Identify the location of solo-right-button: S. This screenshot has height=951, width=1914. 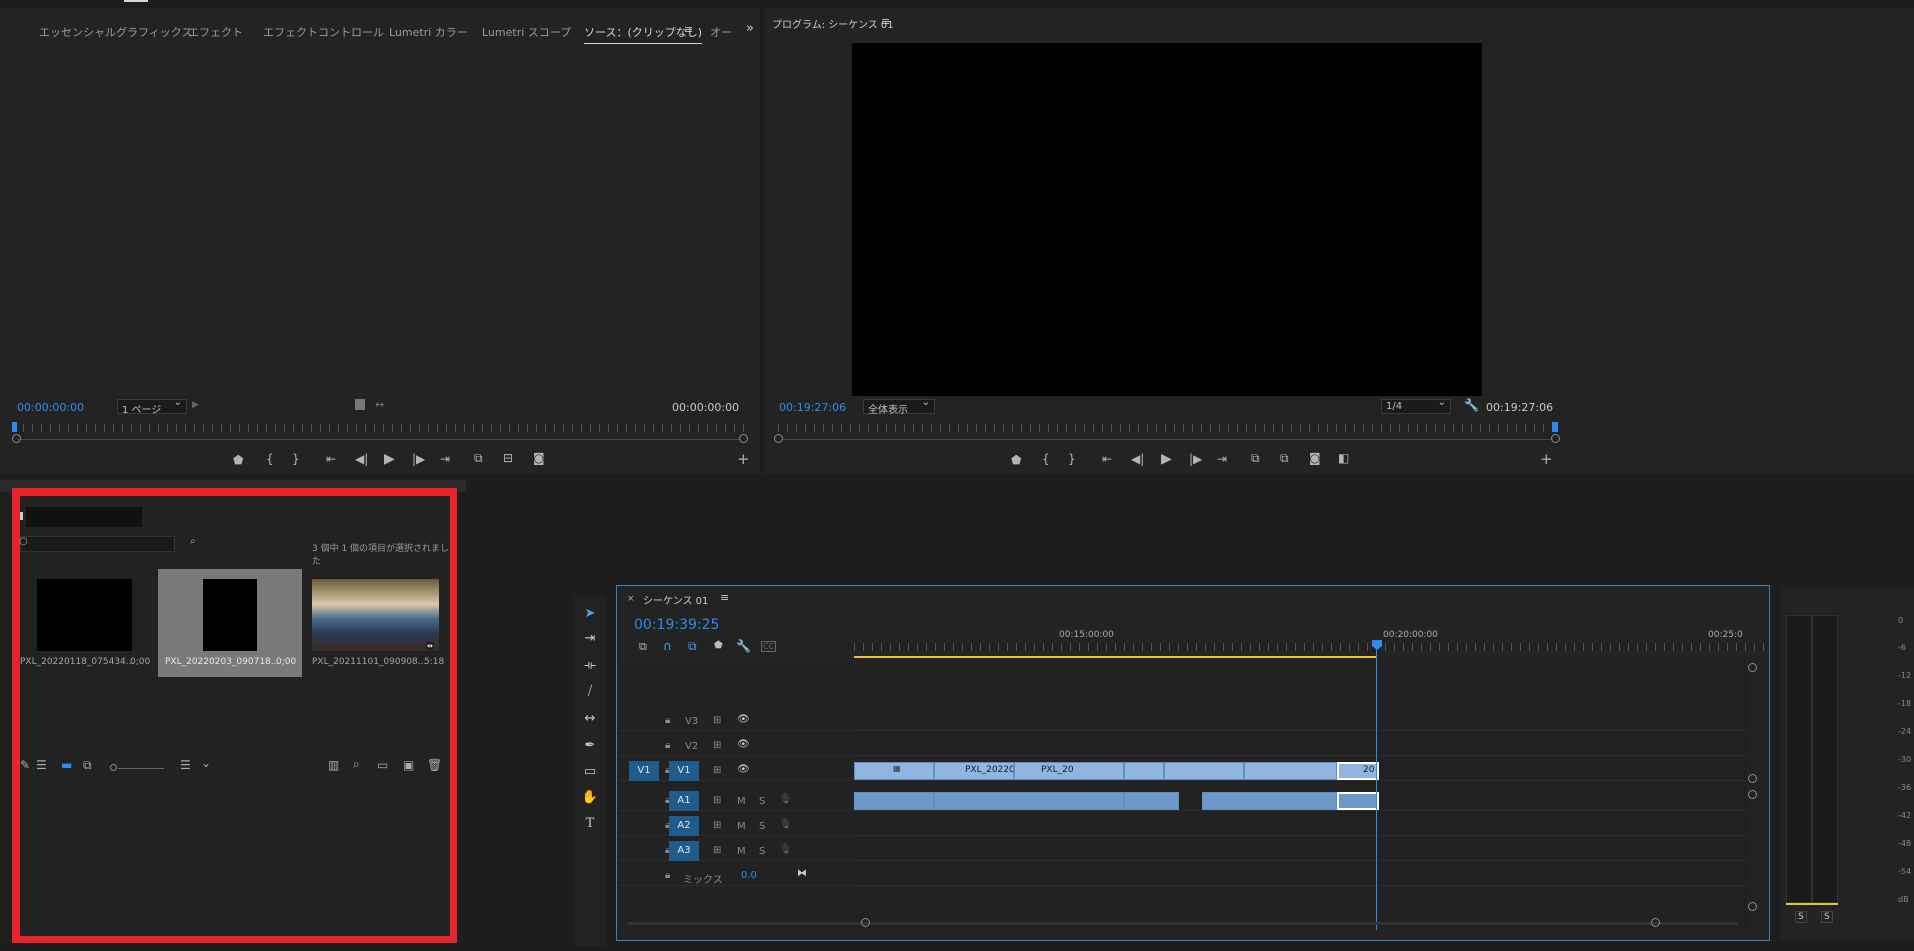
(1827, 917).